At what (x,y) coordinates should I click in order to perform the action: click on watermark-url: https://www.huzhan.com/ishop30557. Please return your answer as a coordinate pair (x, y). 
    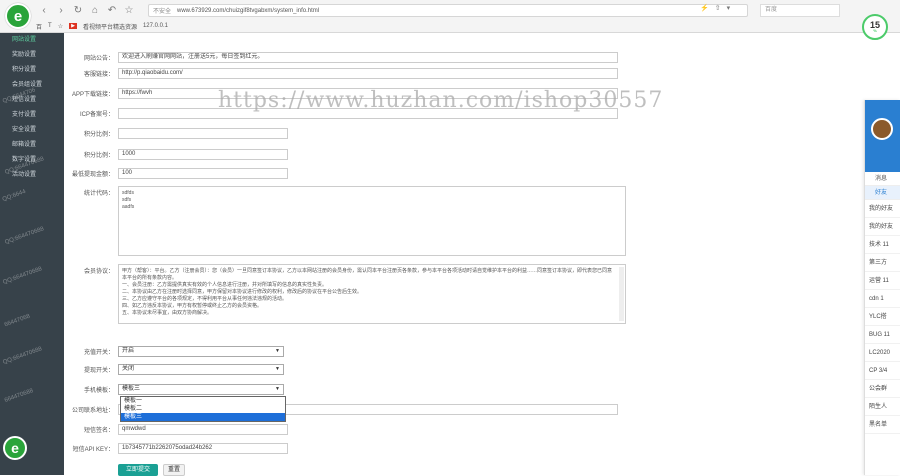
    Looking at the image, I should click on (441, 100).